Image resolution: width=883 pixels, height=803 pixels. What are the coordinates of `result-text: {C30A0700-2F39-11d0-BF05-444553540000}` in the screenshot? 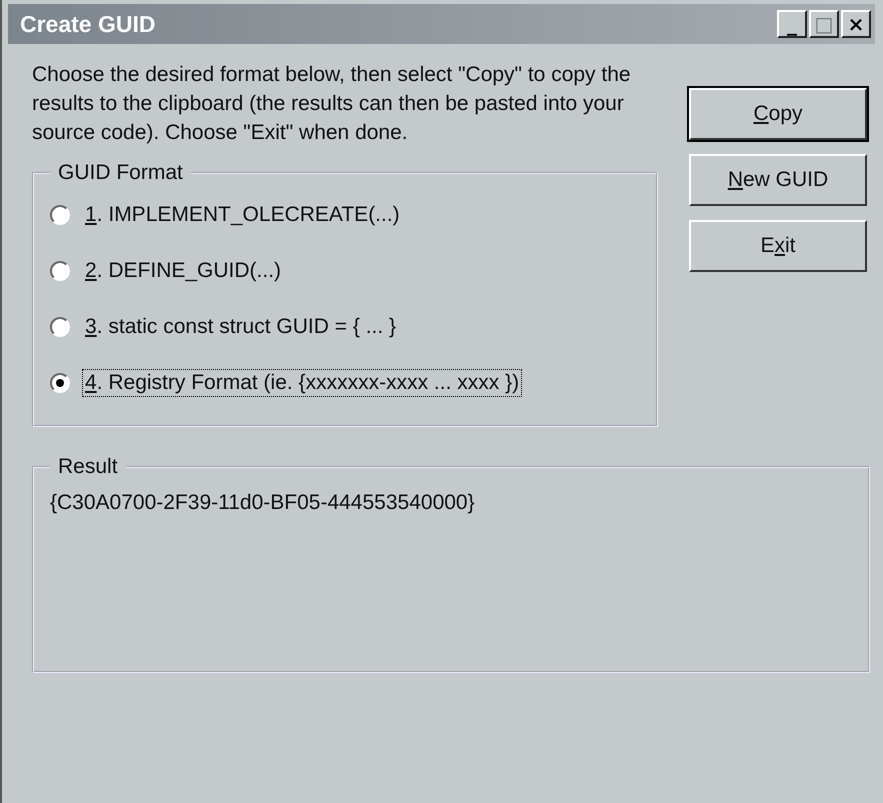 It's located at (263, 502).